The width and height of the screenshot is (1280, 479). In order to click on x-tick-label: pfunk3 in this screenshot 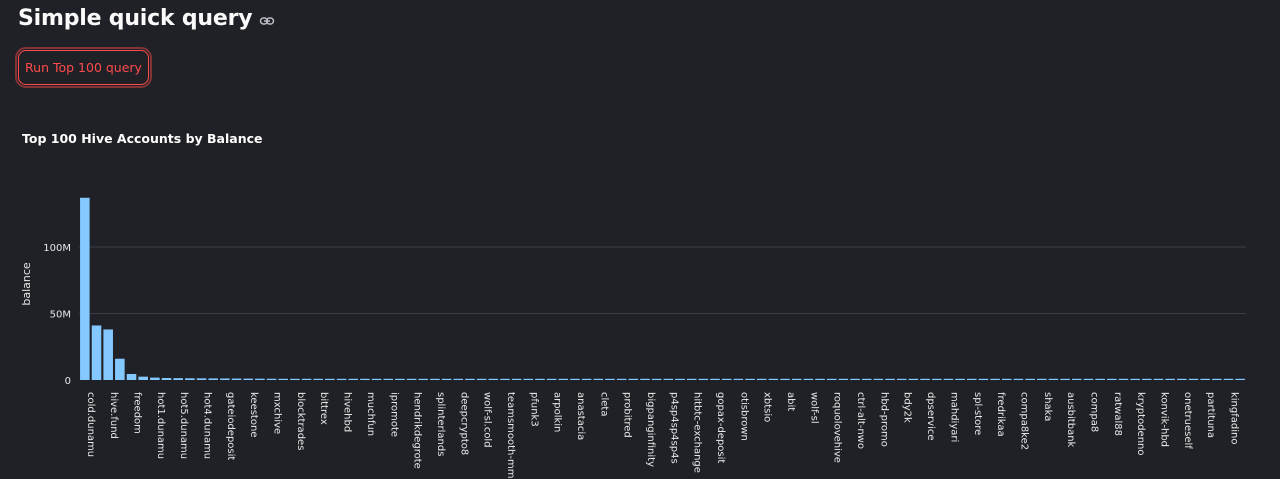, I will do `click(533, 409)`.